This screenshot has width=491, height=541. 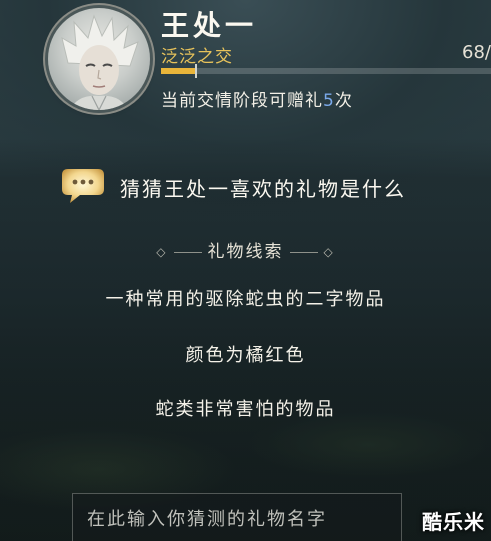 I want to click on gift-guess-input: 在此输入你猜测的礼物名字, so click(x=237, y=517).